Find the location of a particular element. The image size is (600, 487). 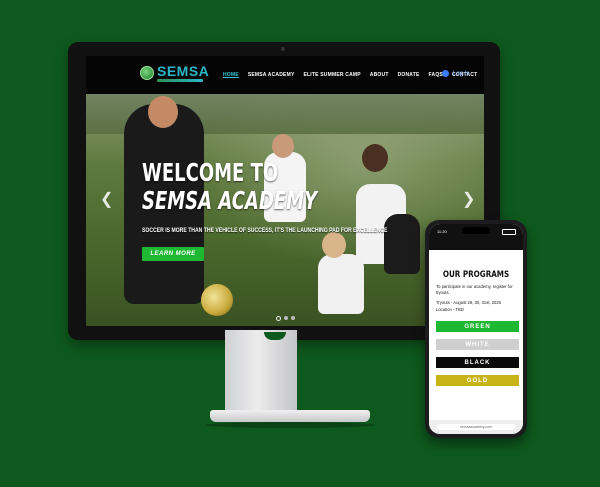

user-icon is located at coordinates (445, 73).